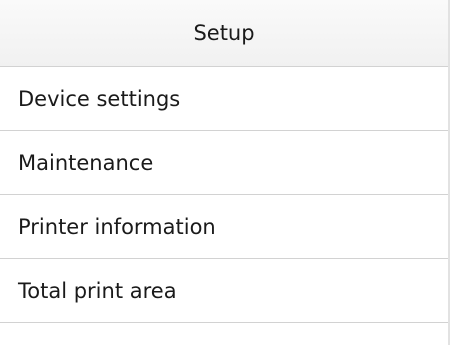 The height and width of the screenshot is (345, 450). What do you see at coordinates (86, 162) in the screenshot?
I see `menu-item-label: Maintenance` at bounding box center [86, 162].